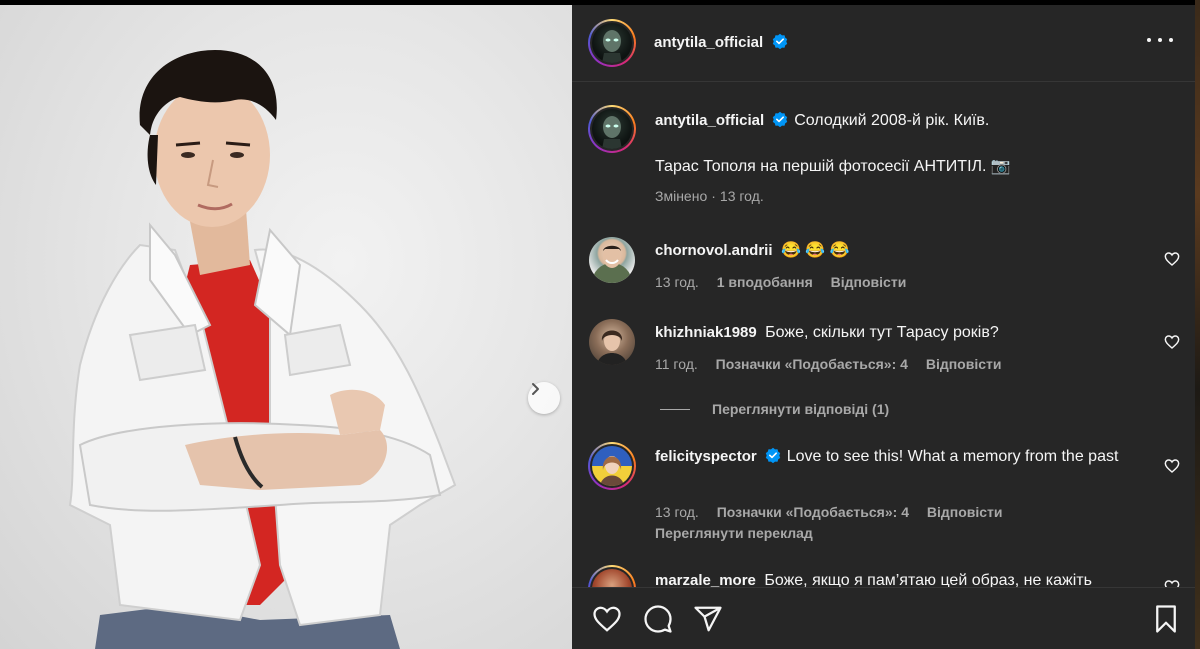 This screenshot has width=1200, height=649. Describe the element at coordinates (705, 579) in the screenshot. I see `comment-username: marzale_more` at that location.